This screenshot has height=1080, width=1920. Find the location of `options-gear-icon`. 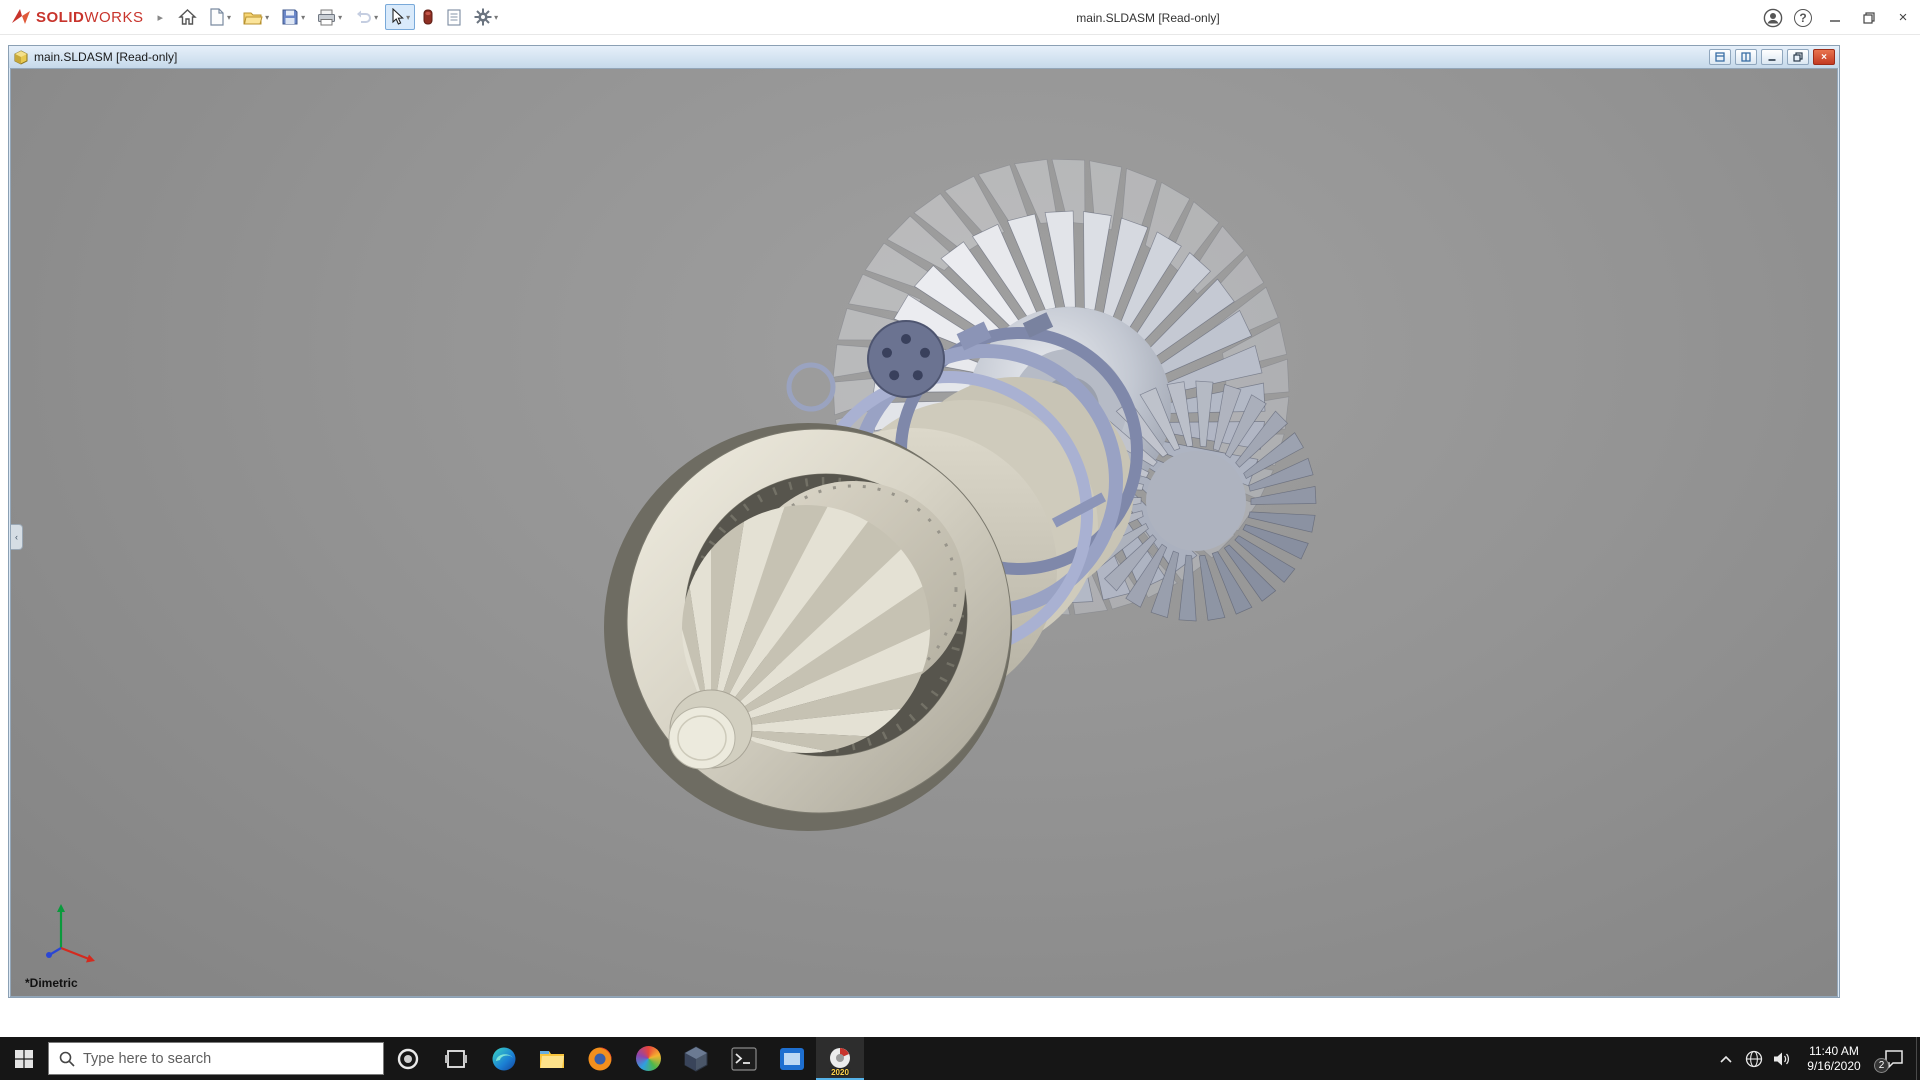

options-gear-icon is located at coordinates (483, 17).